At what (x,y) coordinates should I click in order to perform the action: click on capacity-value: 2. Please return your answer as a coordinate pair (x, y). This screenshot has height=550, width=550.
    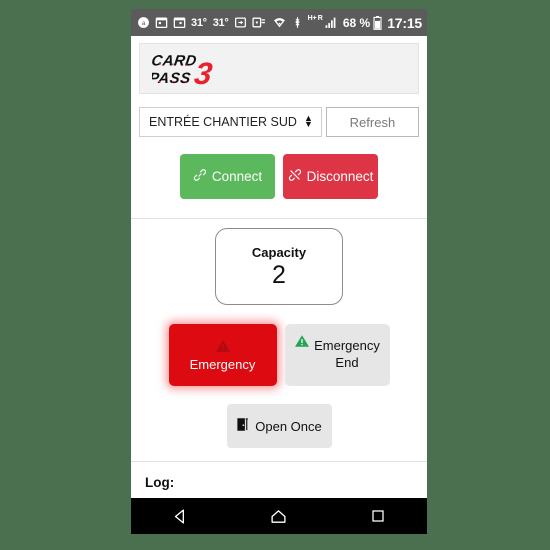
    Looking at the image, I should click on (279, 274).